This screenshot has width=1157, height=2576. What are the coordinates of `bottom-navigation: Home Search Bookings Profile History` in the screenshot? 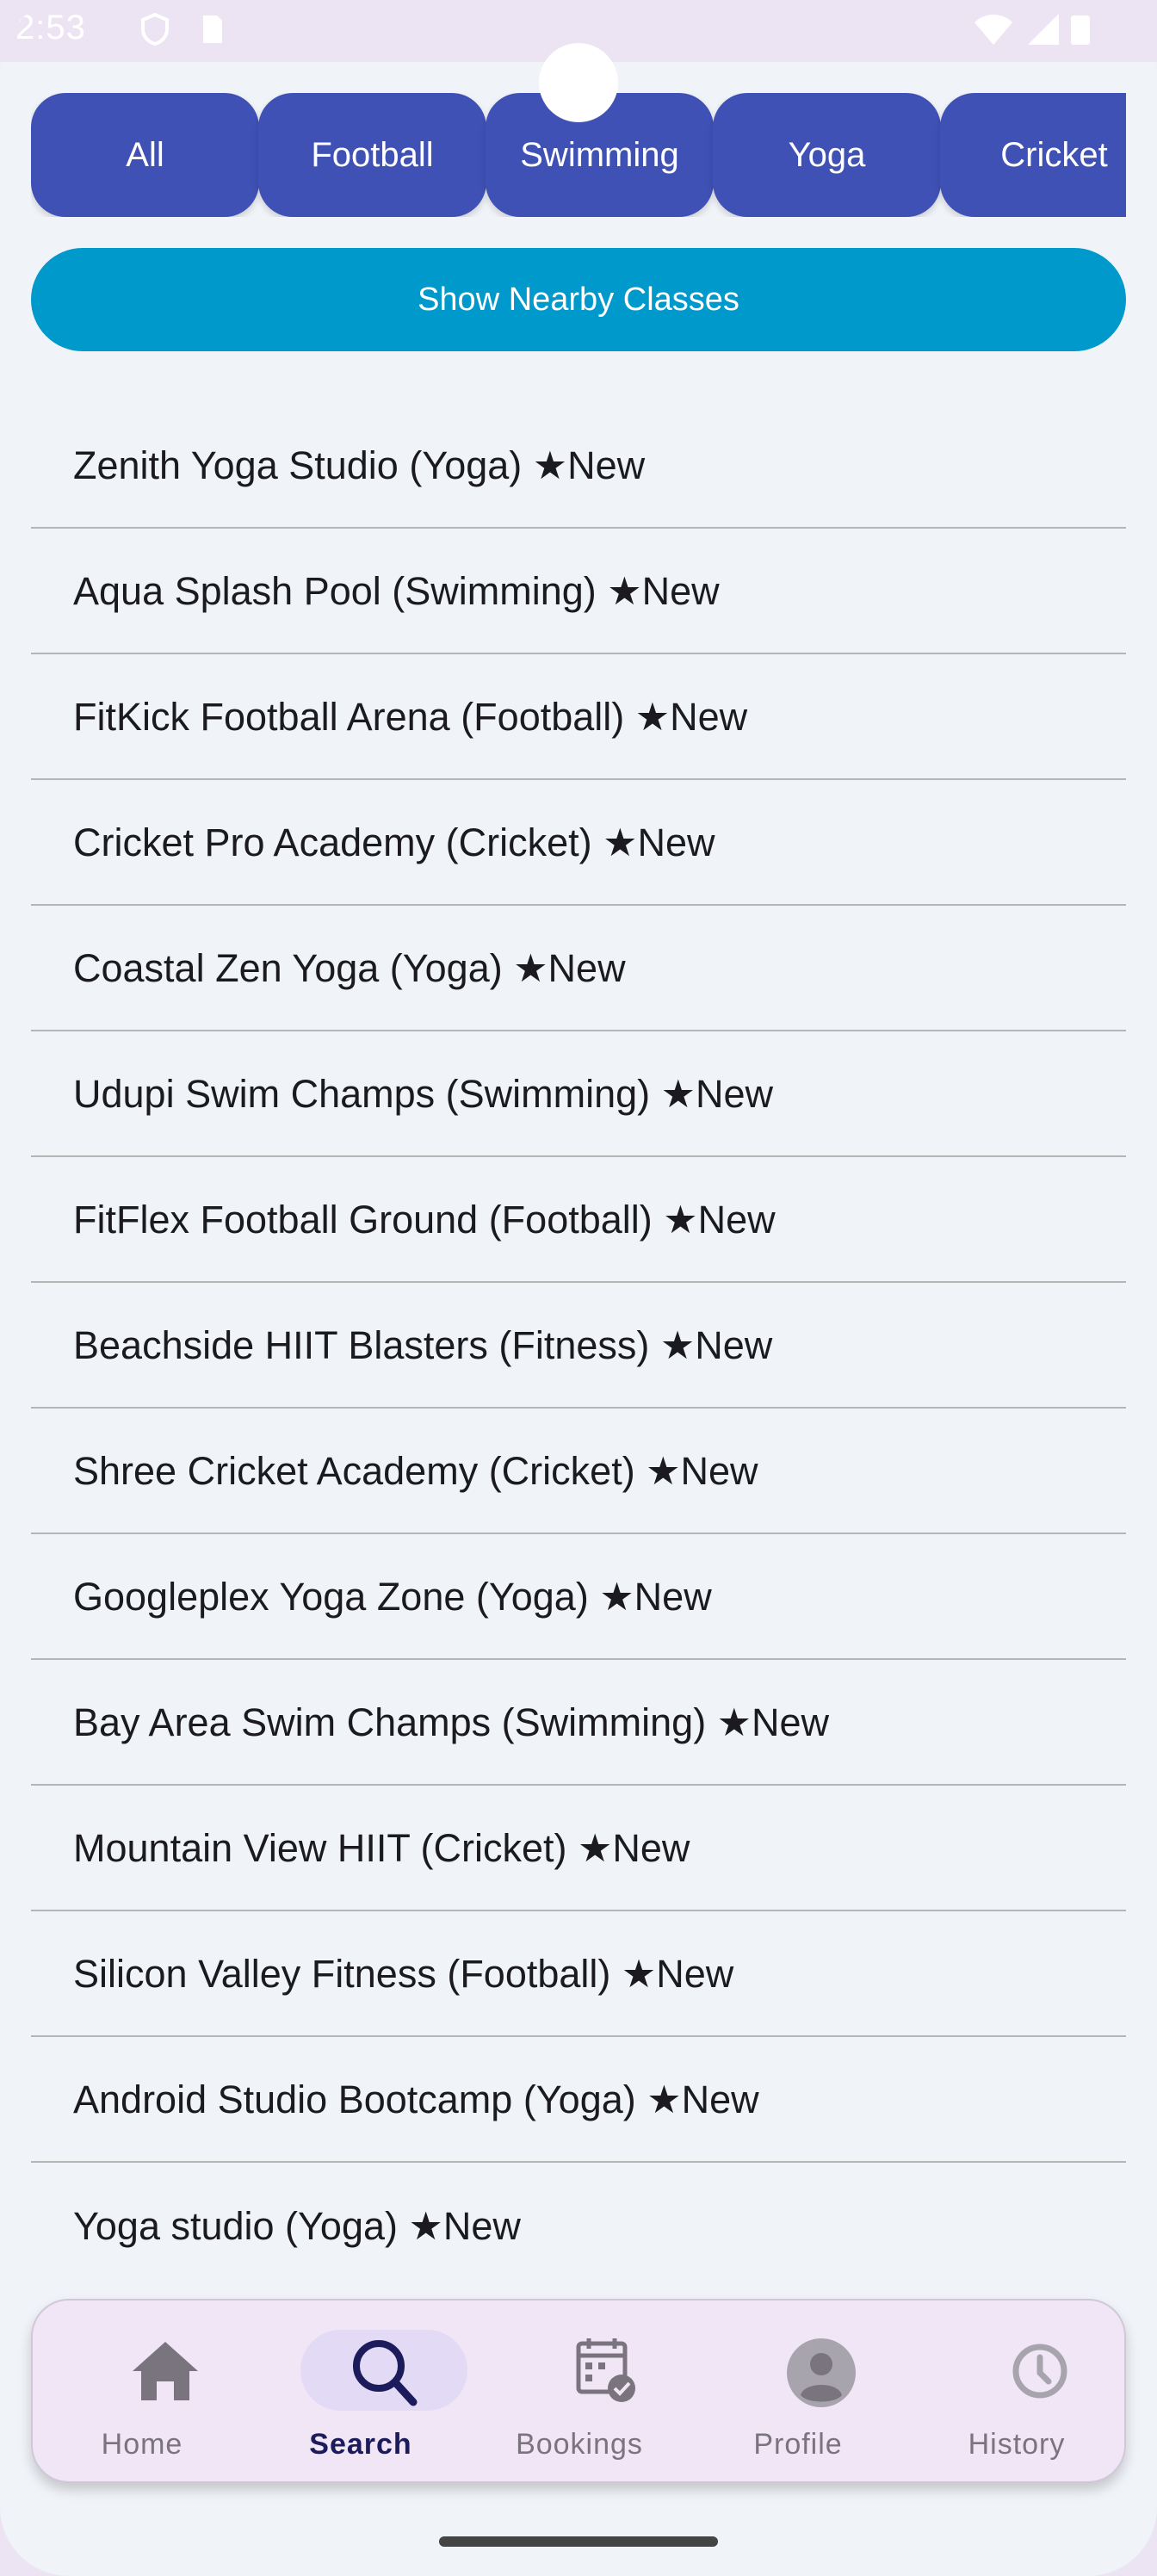 It's located at (579, 2391).